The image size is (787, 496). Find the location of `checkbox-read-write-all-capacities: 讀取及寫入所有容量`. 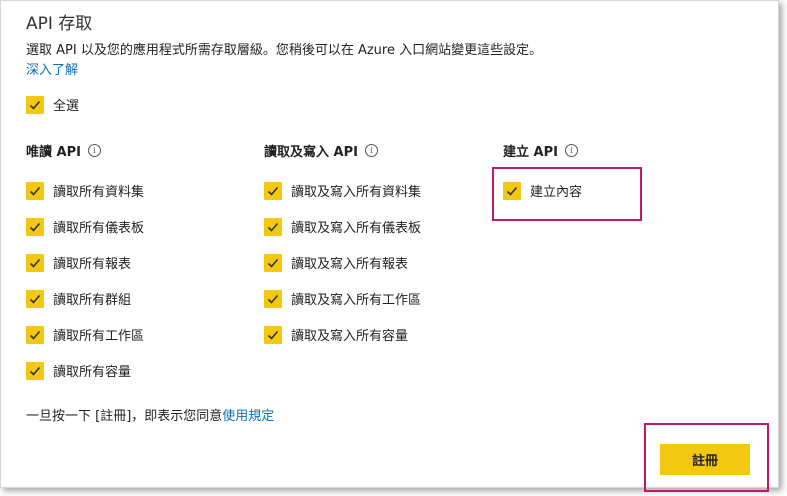

checkbox-read-write-all-capacities: 讀取及寫入所有容量 is located at coordinates (336, 334).